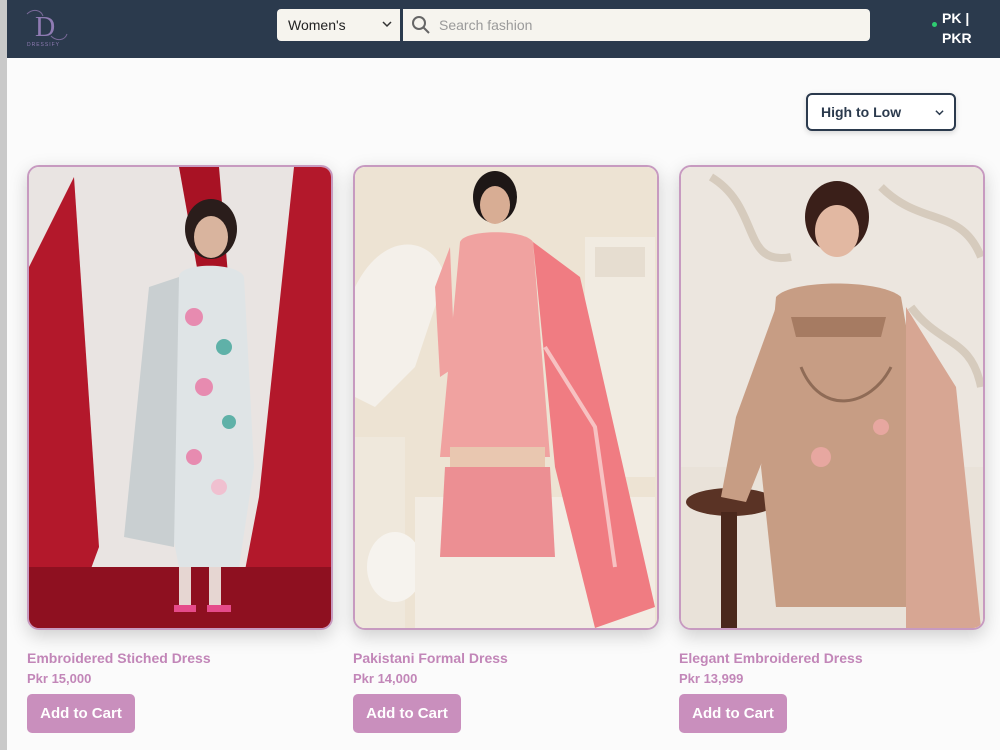 This screenshot has height=750, width=1000. I want to click on window-edge, so click(3, 375).